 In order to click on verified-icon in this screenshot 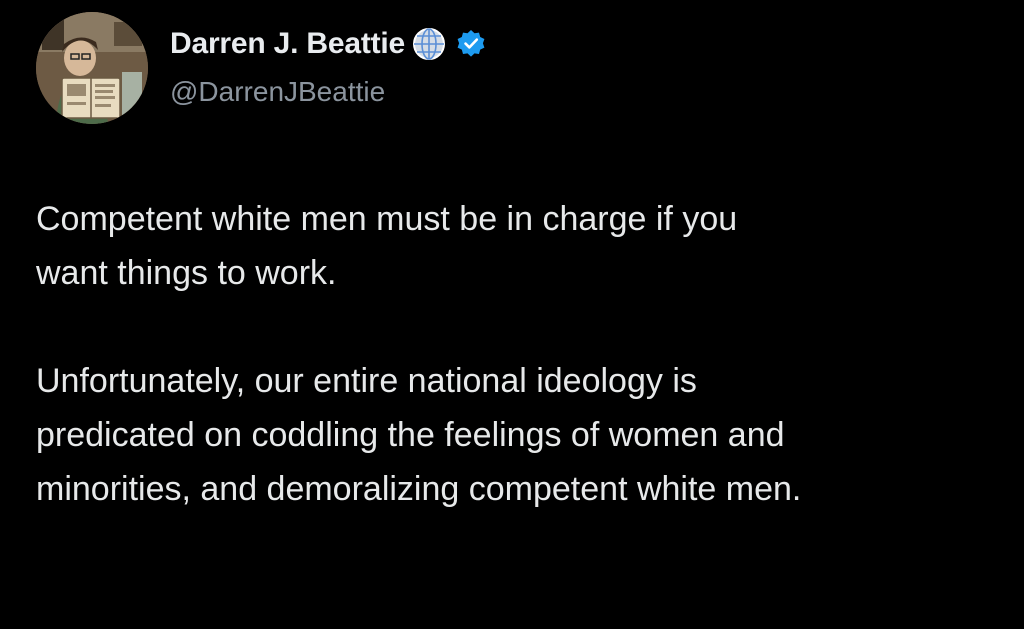, I will do `click(471, 44)`.